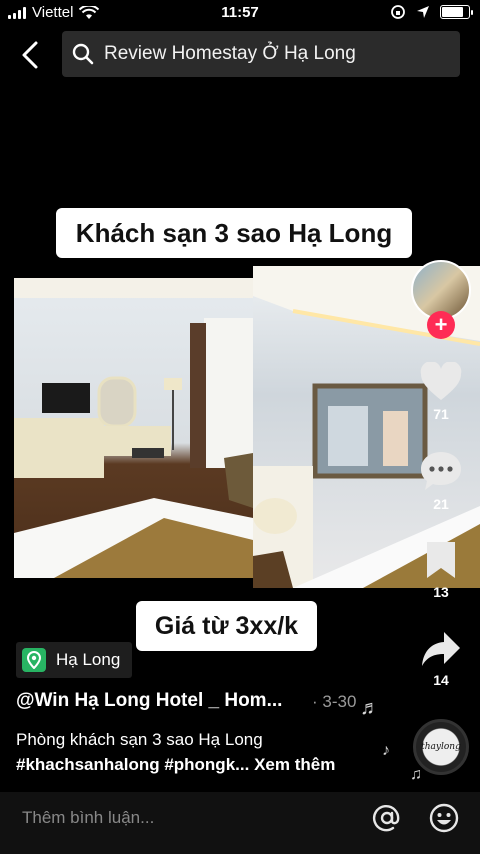  What do you see at coordinates (386, 750) in the screenshot?
I see `music-note-icon: ♪` at bounding box center [386, 750].